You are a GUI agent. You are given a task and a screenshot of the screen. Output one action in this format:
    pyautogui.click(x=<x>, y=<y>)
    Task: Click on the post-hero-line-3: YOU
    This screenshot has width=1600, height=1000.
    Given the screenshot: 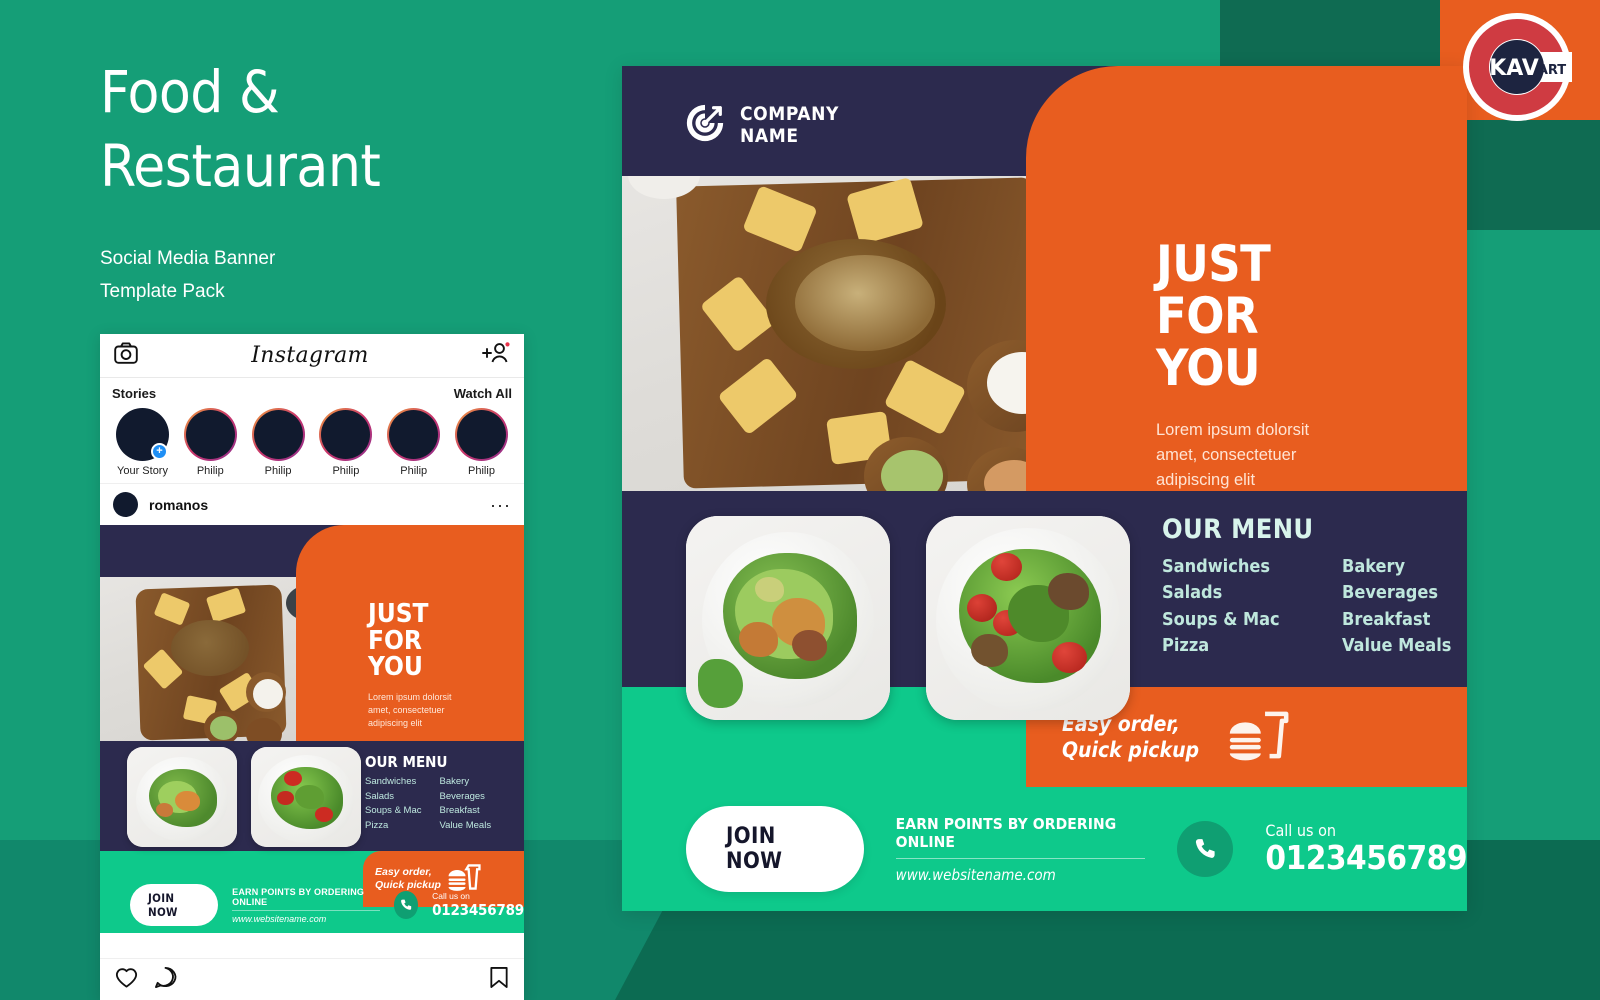 What is the action you would take?
    pyautogui.click(x=395, y=667)
    